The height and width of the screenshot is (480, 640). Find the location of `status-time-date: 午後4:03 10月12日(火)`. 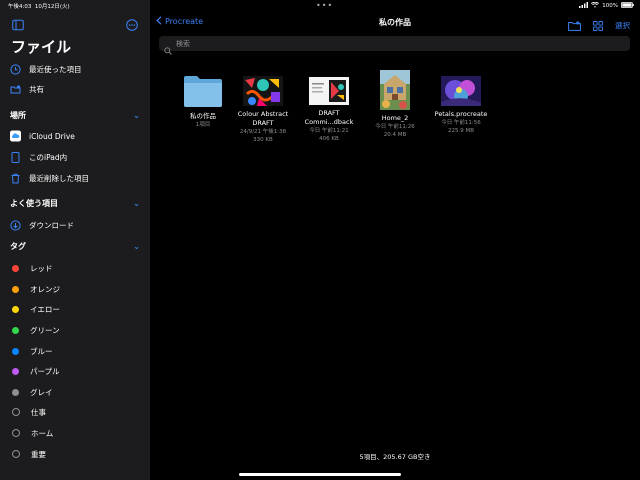

status-time-date: 午後4:03 10月12日(火) is located at coordinates (39, 7).